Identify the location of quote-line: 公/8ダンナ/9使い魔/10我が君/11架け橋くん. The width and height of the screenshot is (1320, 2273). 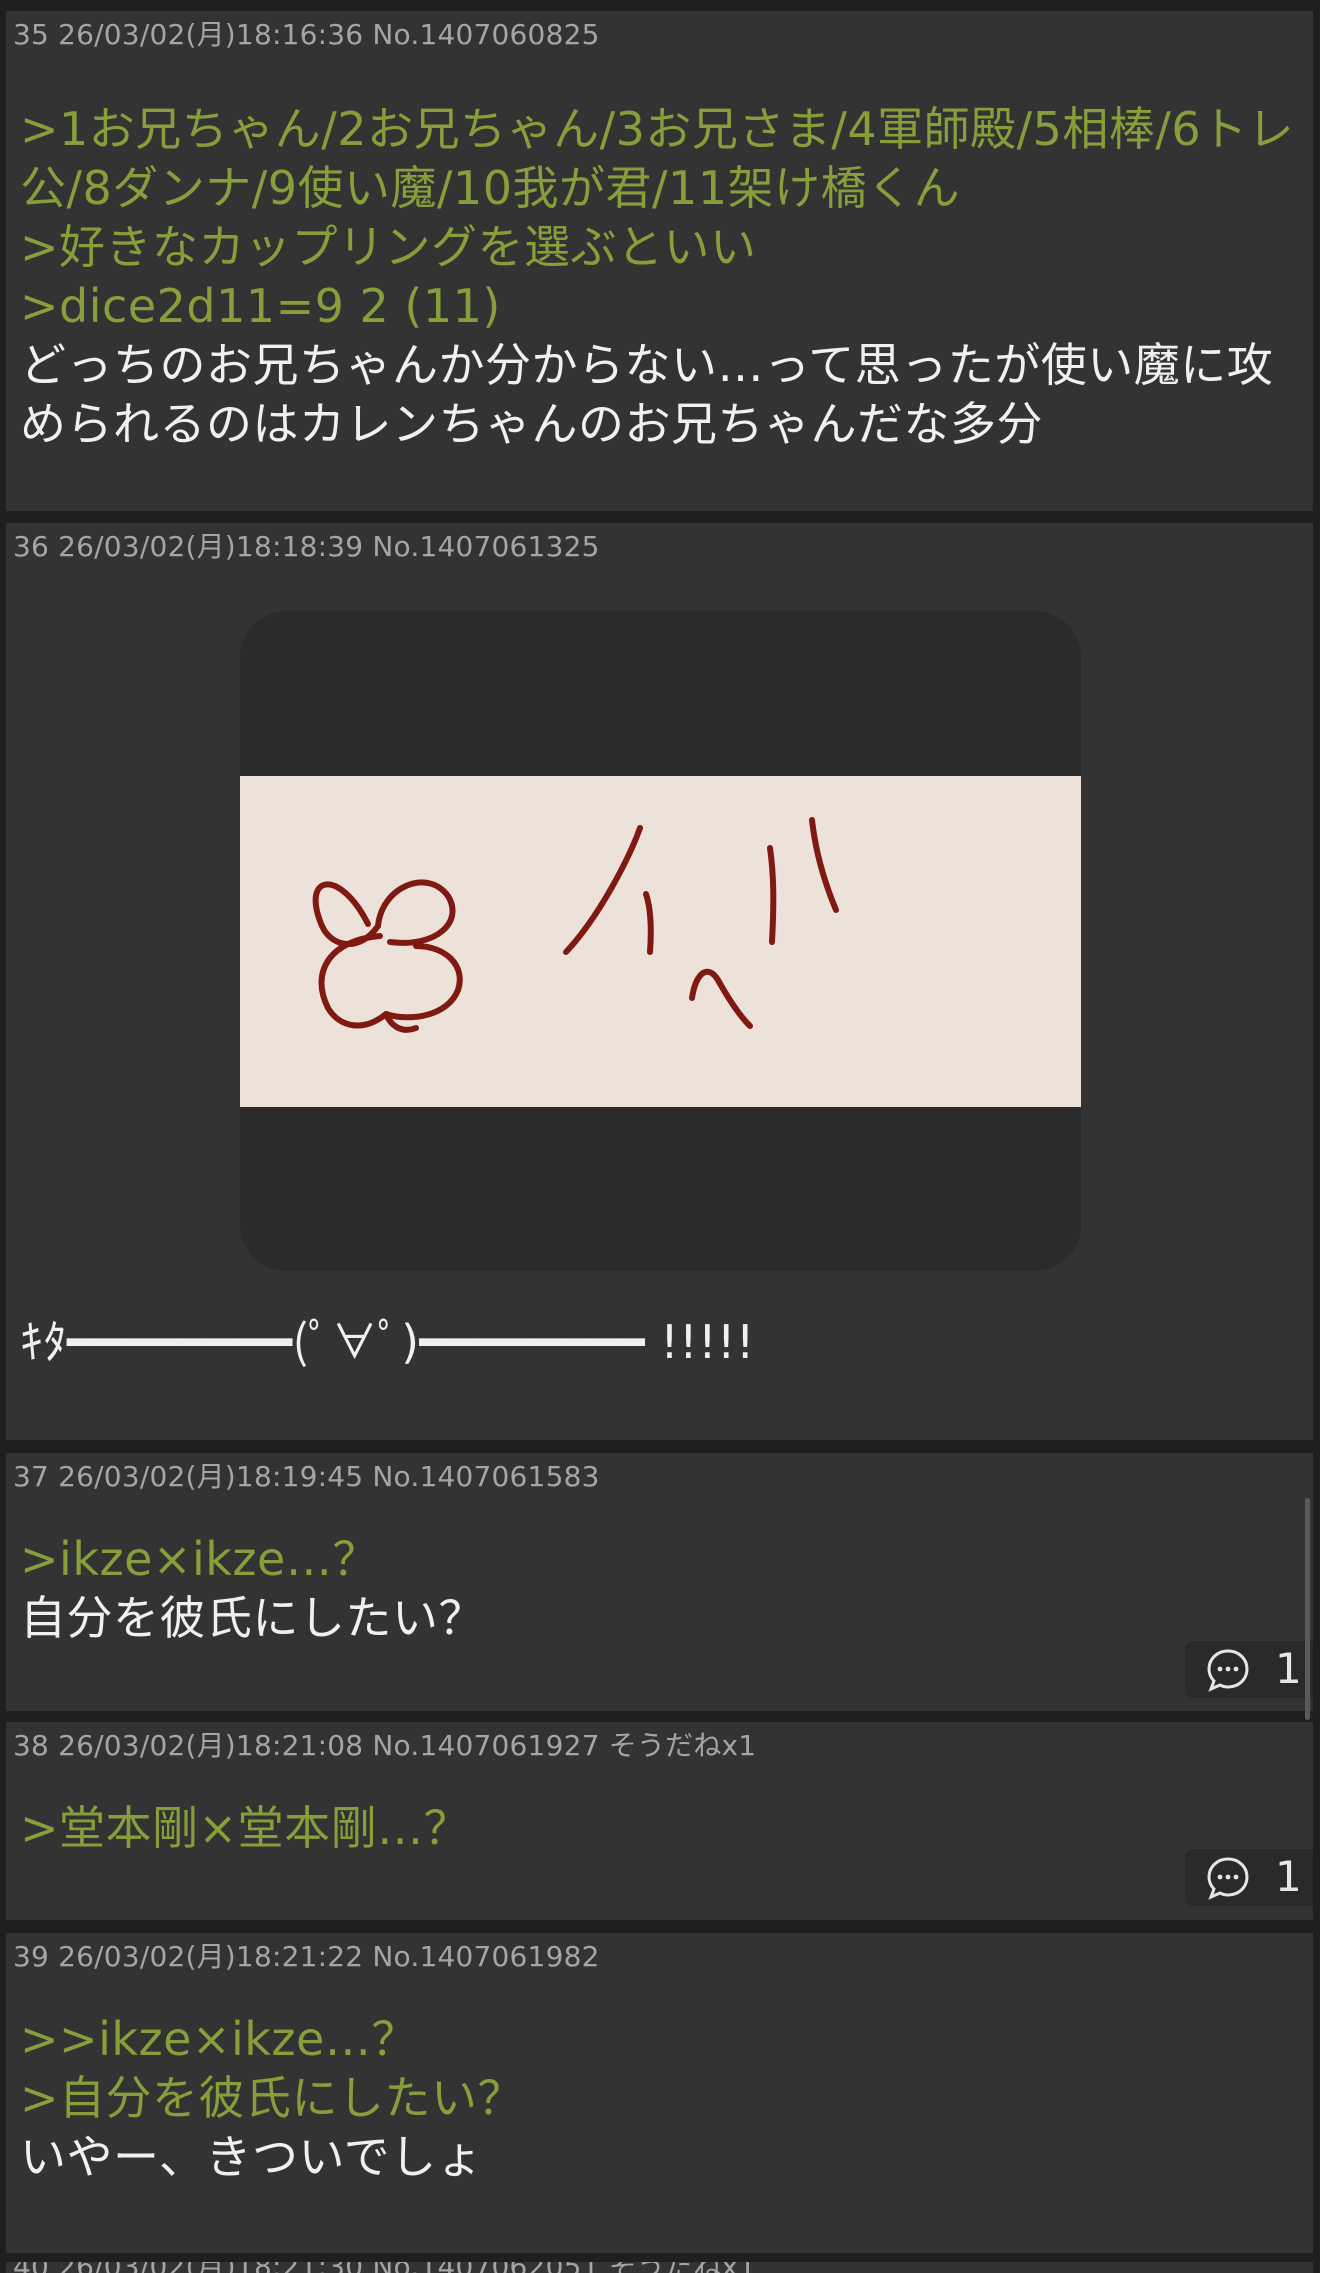
(490, 188).